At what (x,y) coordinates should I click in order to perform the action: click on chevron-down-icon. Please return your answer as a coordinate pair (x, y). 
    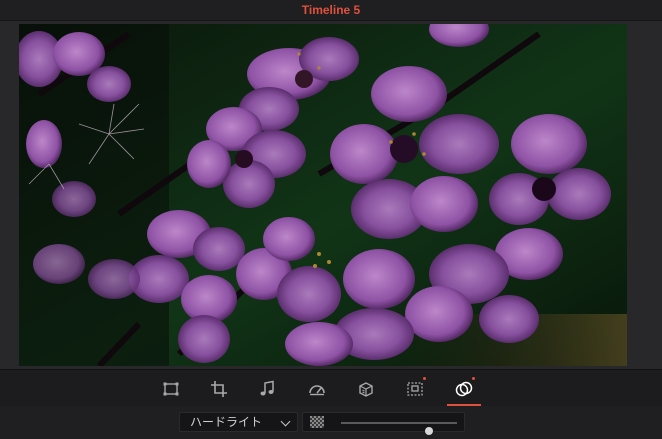
    Looking at the image, I should click on (285, 421).